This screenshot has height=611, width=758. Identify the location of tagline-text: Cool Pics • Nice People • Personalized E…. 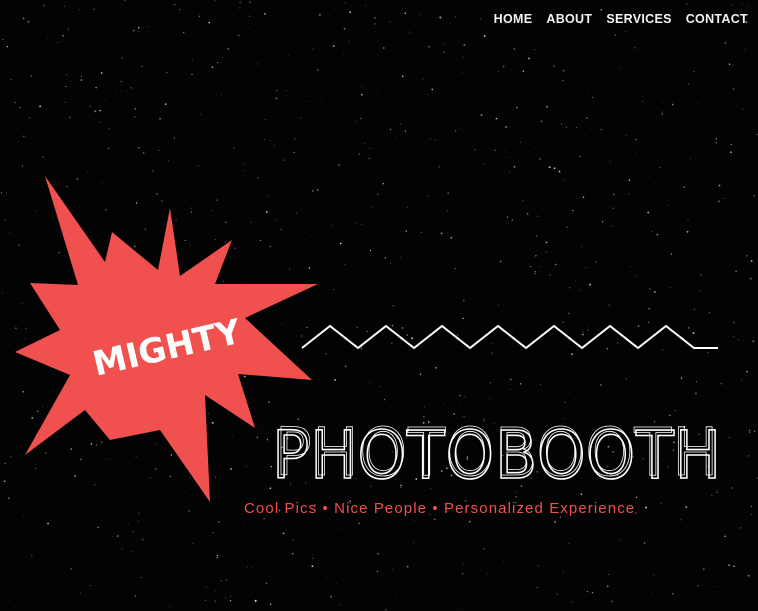
(440, 508).